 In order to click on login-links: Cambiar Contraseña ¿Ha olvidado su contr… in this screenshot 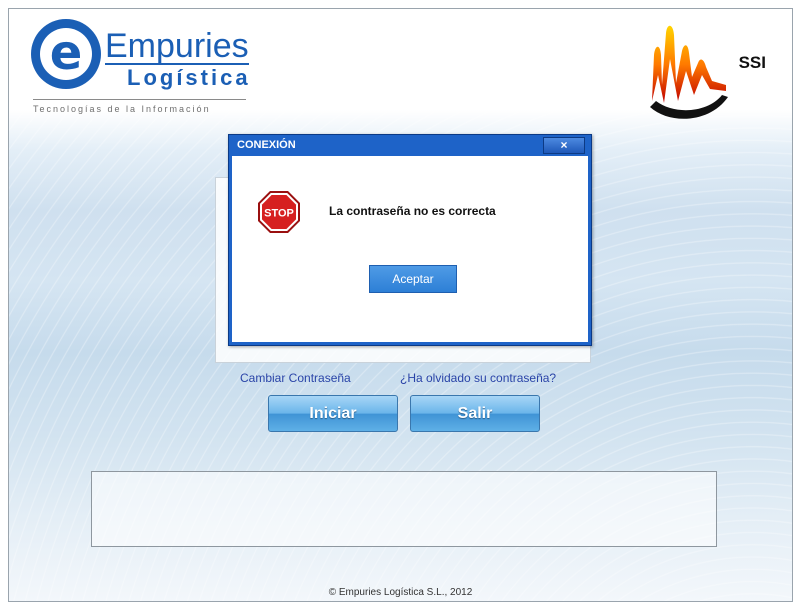, I will do `click(400, 380)`.